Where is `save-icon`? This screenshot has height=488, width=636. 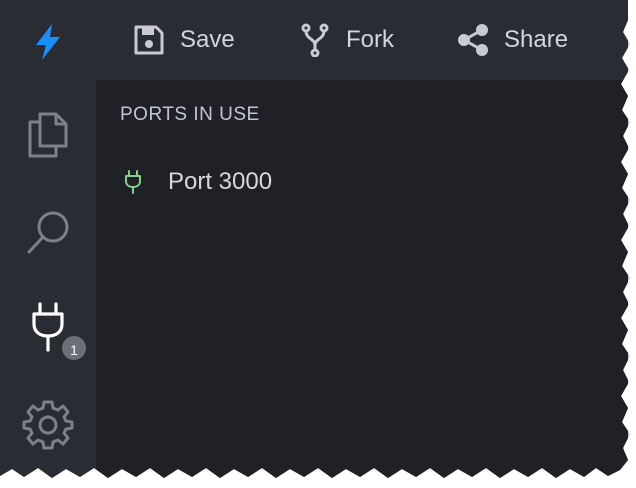
save-icon is located at coordinates (149, 40).